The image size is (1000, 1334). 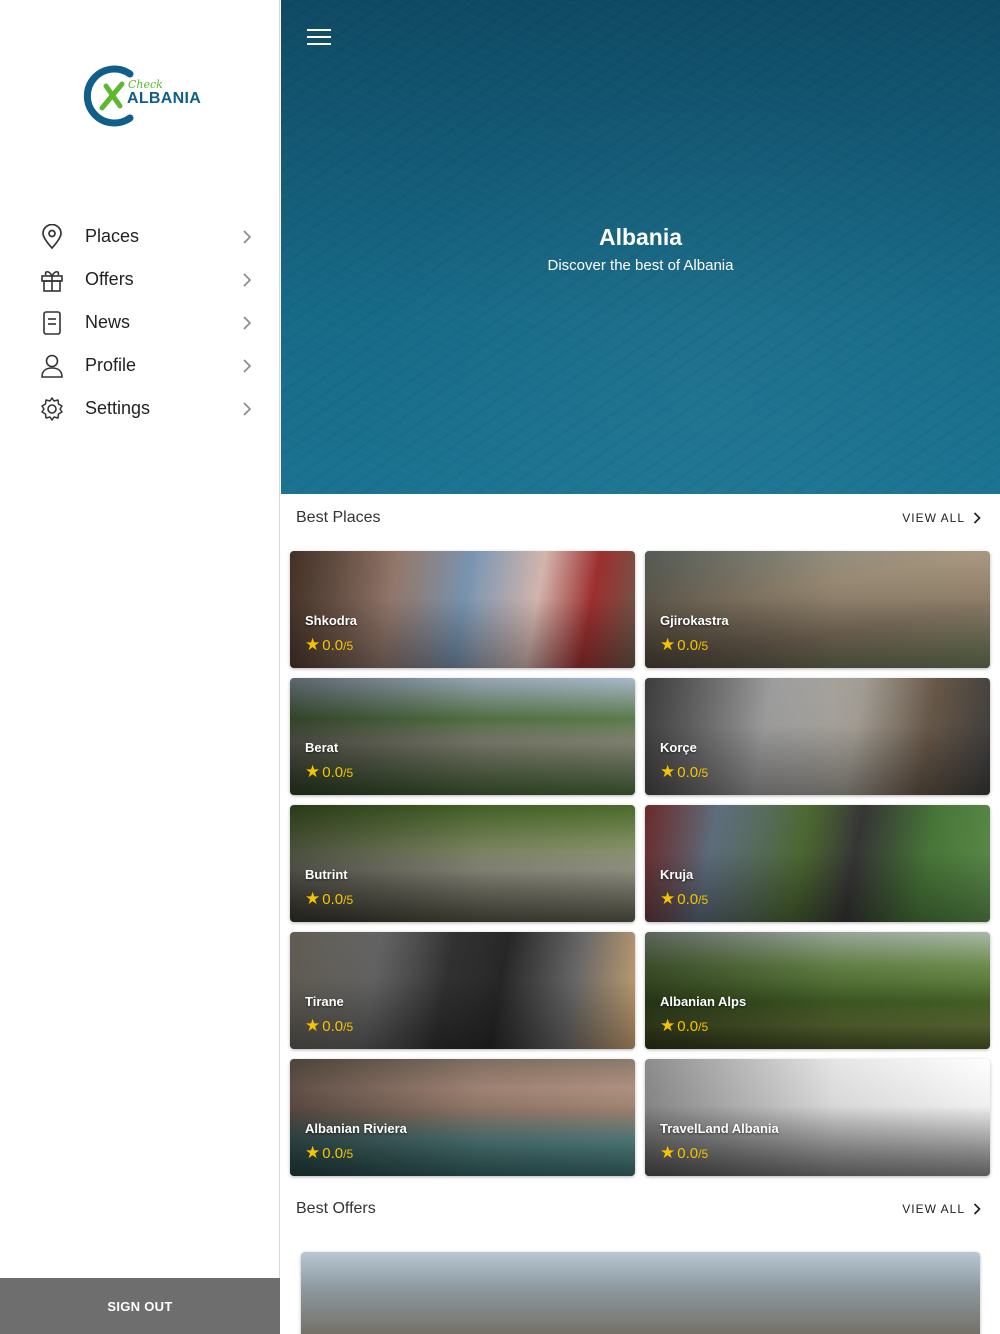 I want to click on sidebar-item-news: News, so click(x=145, y=322).